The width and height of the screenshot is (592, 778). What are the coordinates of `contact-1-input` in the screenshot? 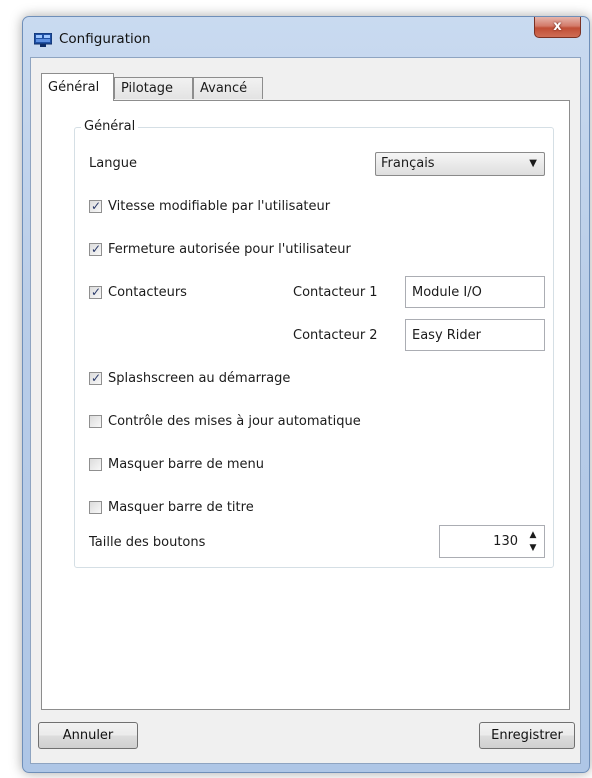 It's located at (475, 292).